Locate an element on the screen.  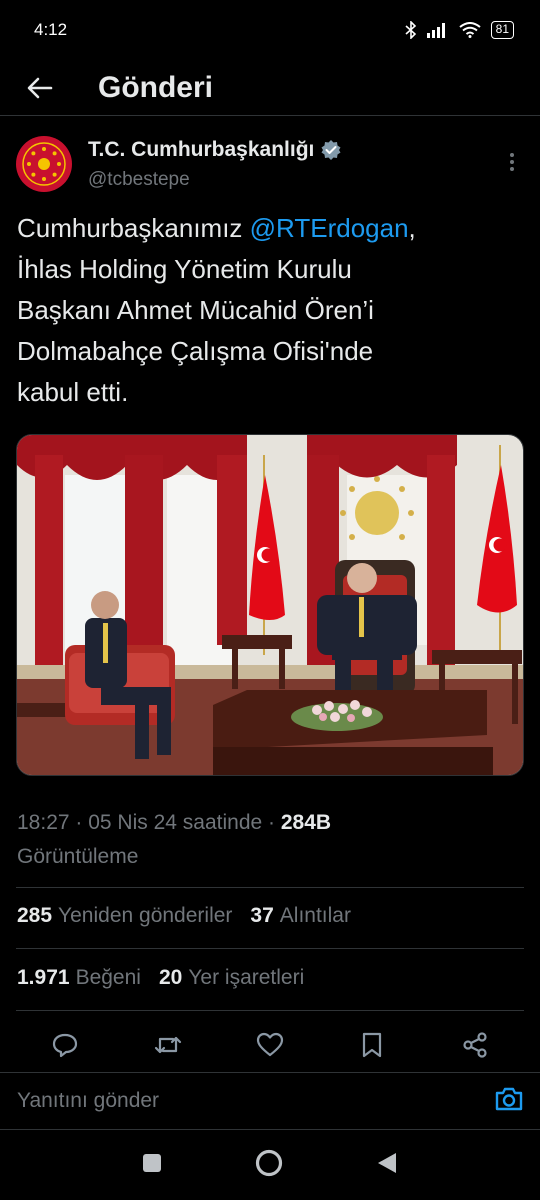
arrow-left-icon is located at coordinates (40, 87).